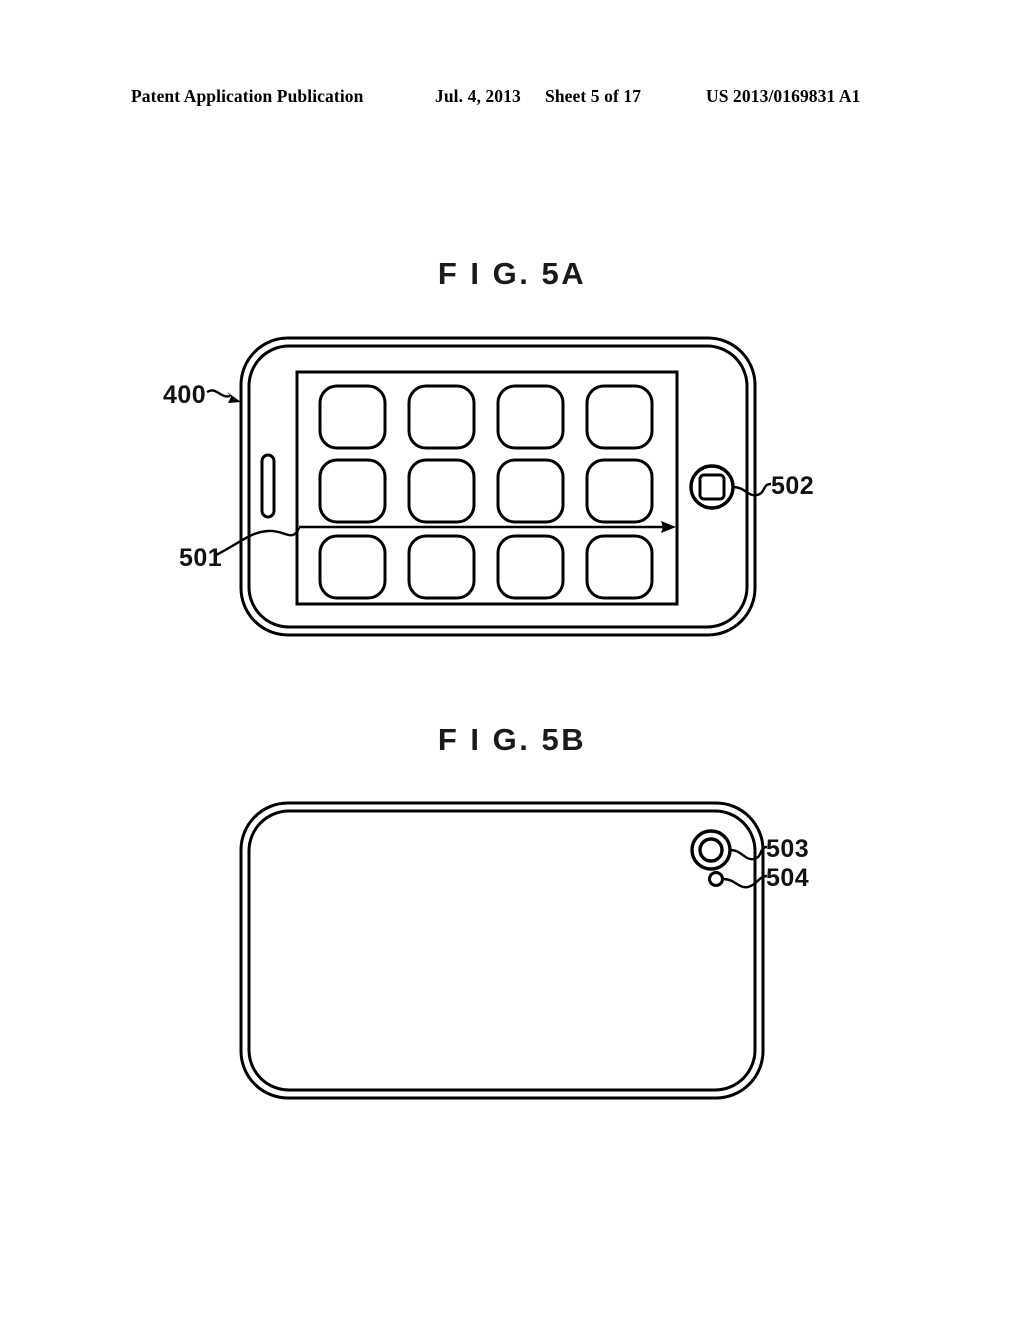  What do you see at coordinates (788, 878) in the screenshot?
I see `reference-numeral-504: 504` at bounding box center [788, 878].